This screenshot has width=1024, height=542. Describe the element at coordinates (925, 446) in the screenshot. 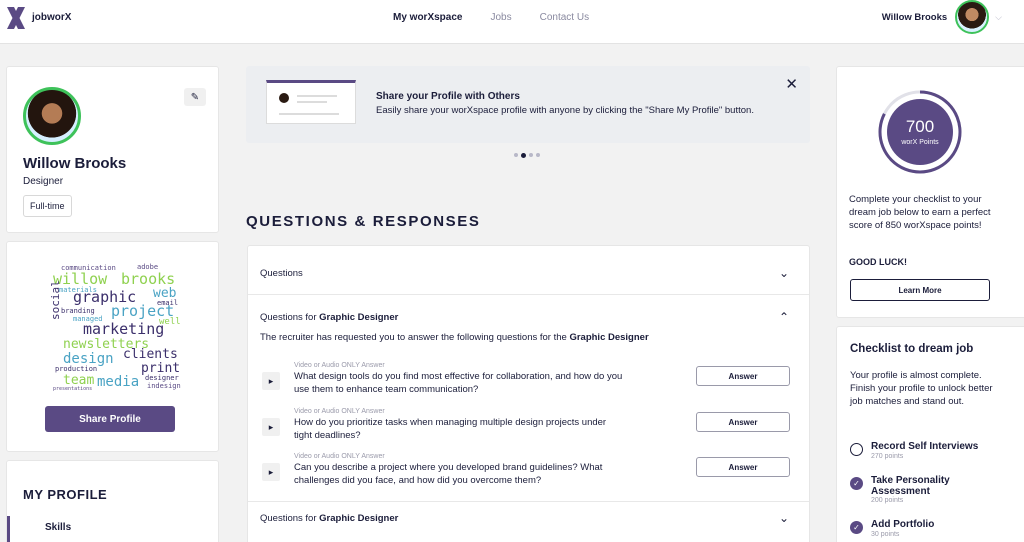

I see `checklist-item-label: Record Self Interviews` at that location.